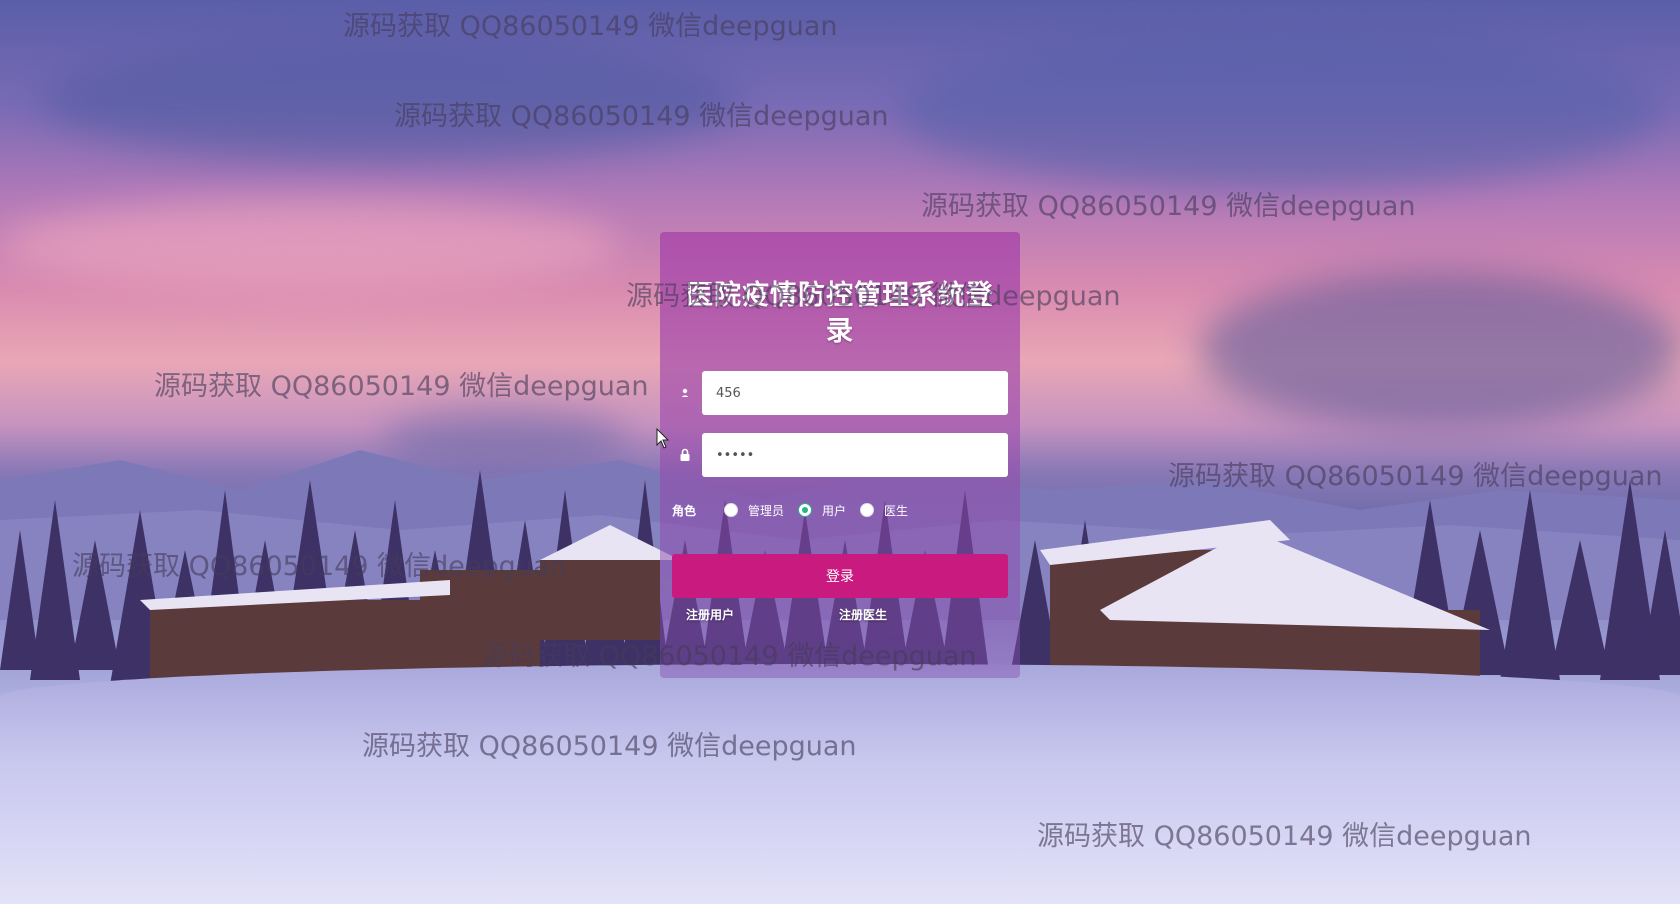 This screenshot has width=1680, height=904. I want to click on role-radio-label: 管理员, so click(766, 510).